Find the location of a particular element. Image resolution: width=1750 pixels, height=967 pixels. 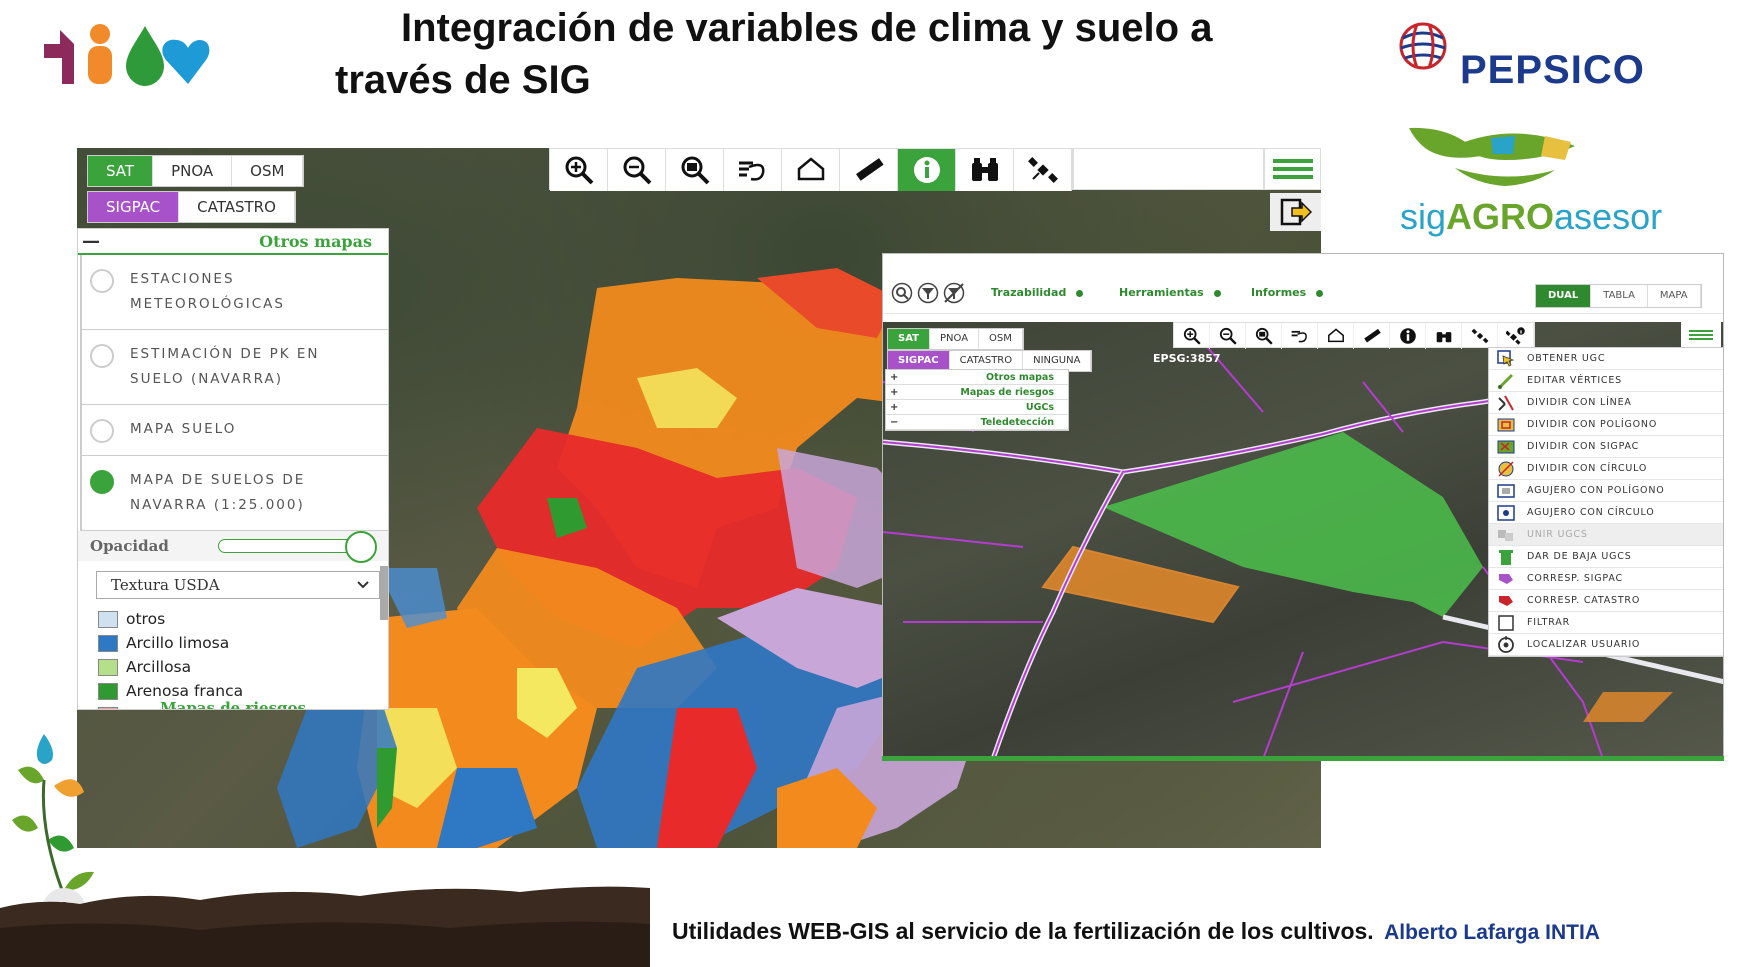

nav-herramientas: Herramientas is located at coordinates (1170, 292).